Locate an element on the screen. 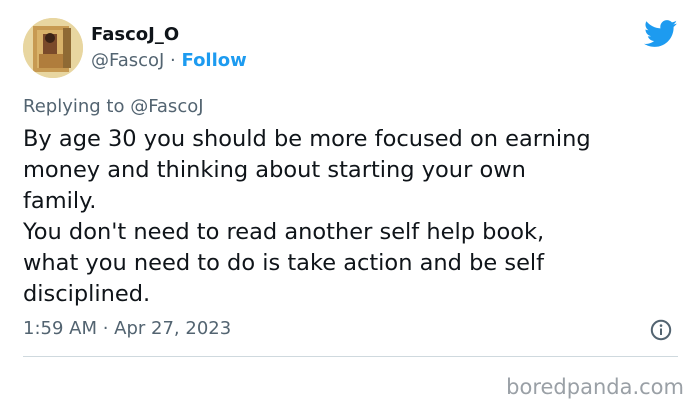  avatar-image is located at coordinates (53, 48).